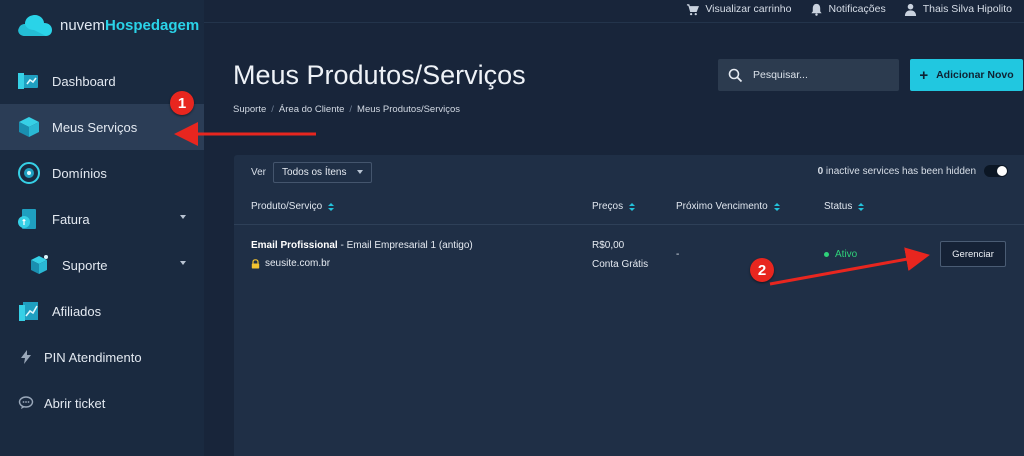  Describe the element at coordinates (130, 25) in the screenshot. I see `logo-text: nuvemHospedagem` at that location.